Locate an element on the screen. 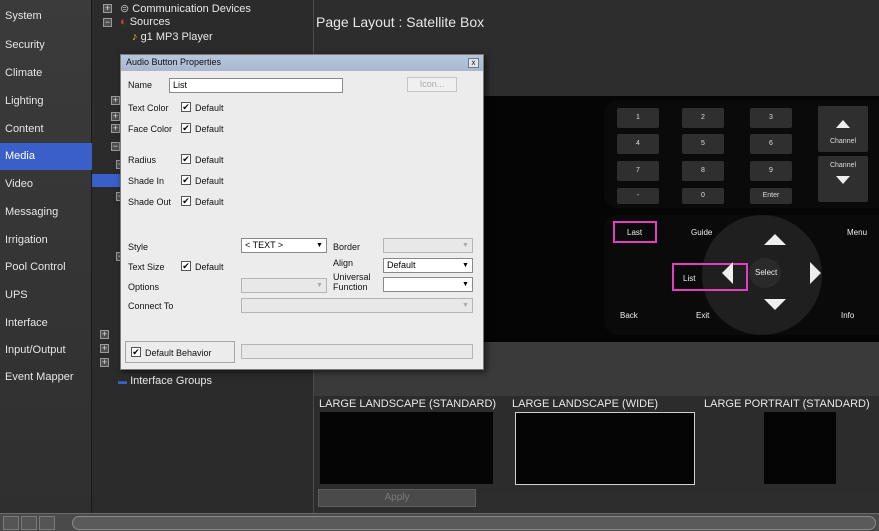 The image size is (879, 531). style-value: < TEXT > is located at coordinates (264, 245).